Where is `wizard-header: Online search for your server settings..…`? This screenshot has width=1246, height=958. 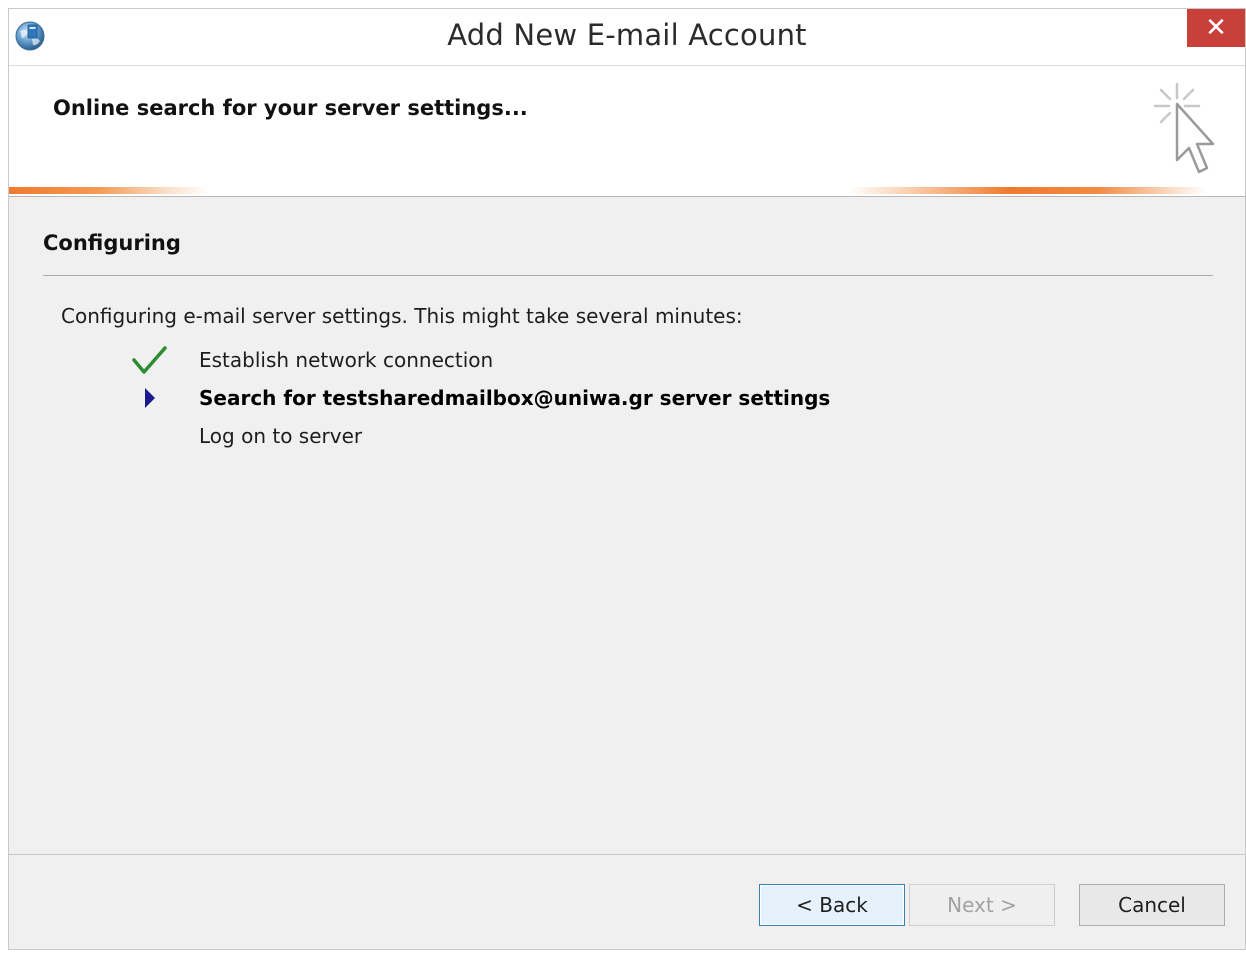
wizard-header: Online search for your server settings..… is located at coordinates (627, 131).